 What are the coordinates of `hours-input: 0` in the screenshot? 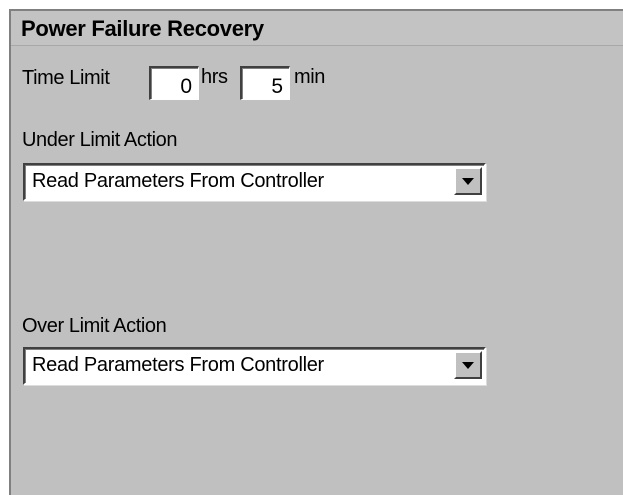 It's located at (174, 83).